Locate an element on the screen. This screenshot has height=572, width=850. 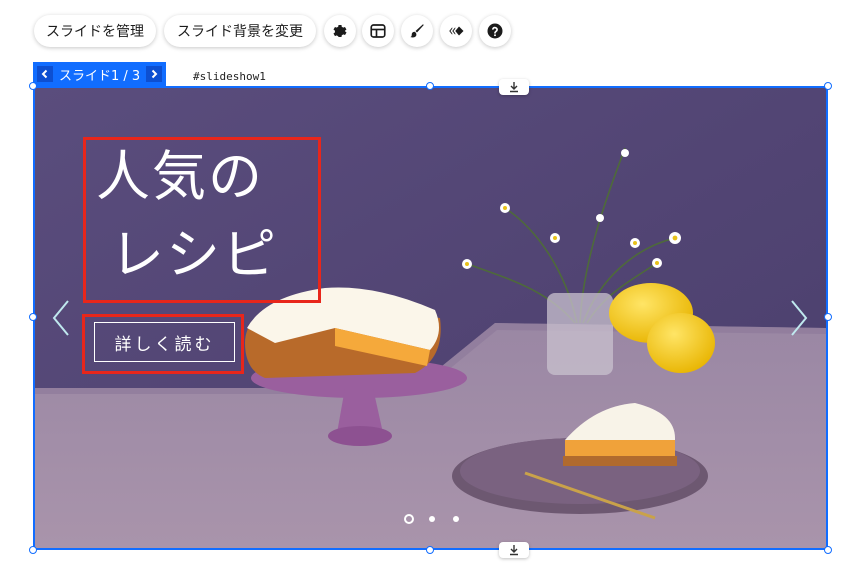
slide-title-line-1: 人気の is located at coordinates (180, 176).